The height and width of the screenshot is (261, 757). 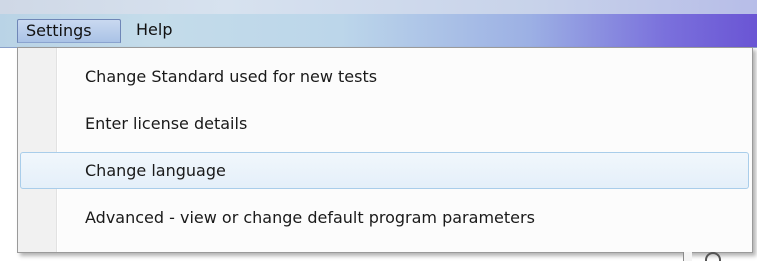 What do you see at coordinates (384, 170) in the screenshot?
I see `menu-item-change-language: Change language` at bounding box center [384, 170].